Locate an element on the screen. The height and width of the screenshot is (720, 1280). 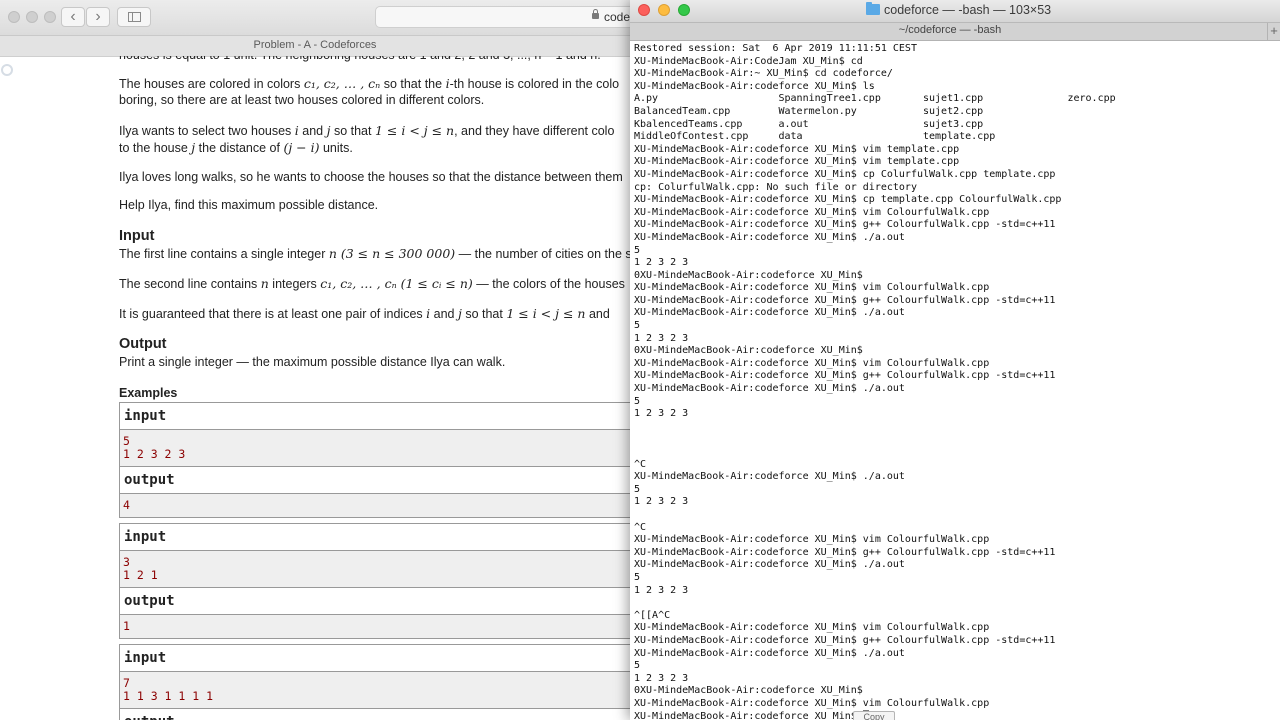
forward-button: › is located at coordinates (98, 17).